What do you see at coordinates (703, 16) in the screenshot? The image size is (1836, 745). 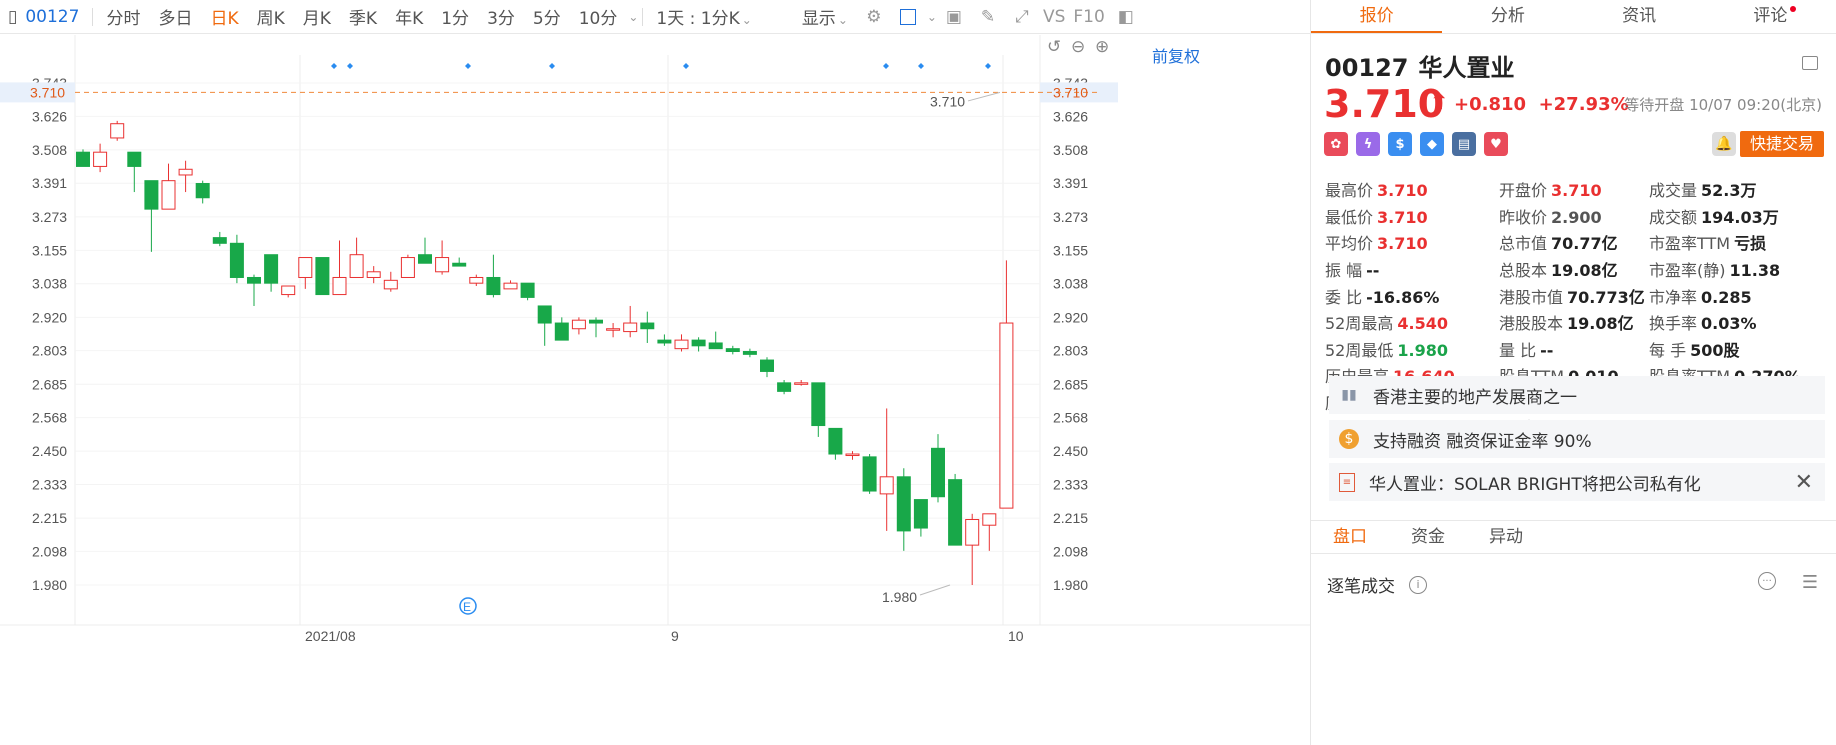 I see `multi-period-select: 1天 : 1分K ⌄` at bounding box center [703, 16].